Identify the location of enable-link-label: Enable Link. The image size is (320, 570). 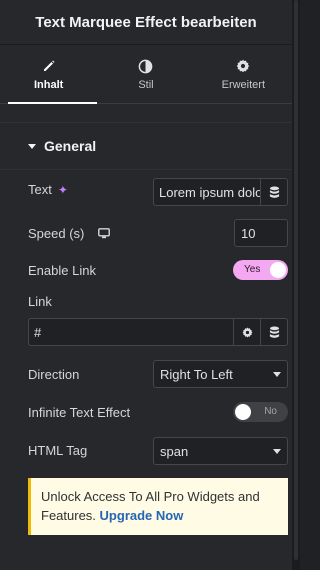
(62, 270).